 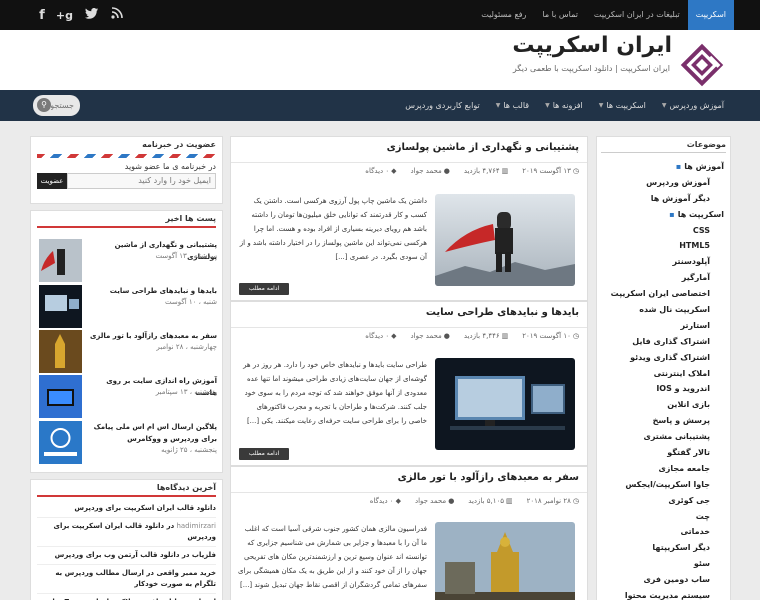 I want to click on category-item: پشتیبانی مشتری, so click(x=662, y=437).